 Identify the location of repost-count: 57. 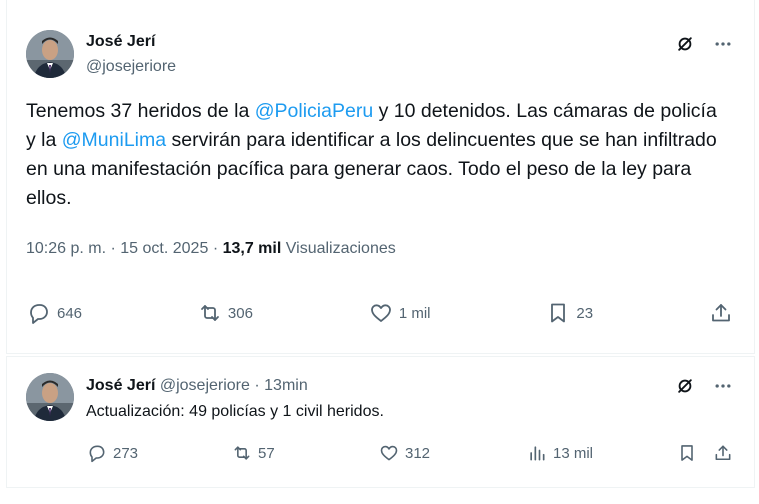
(266, 453).